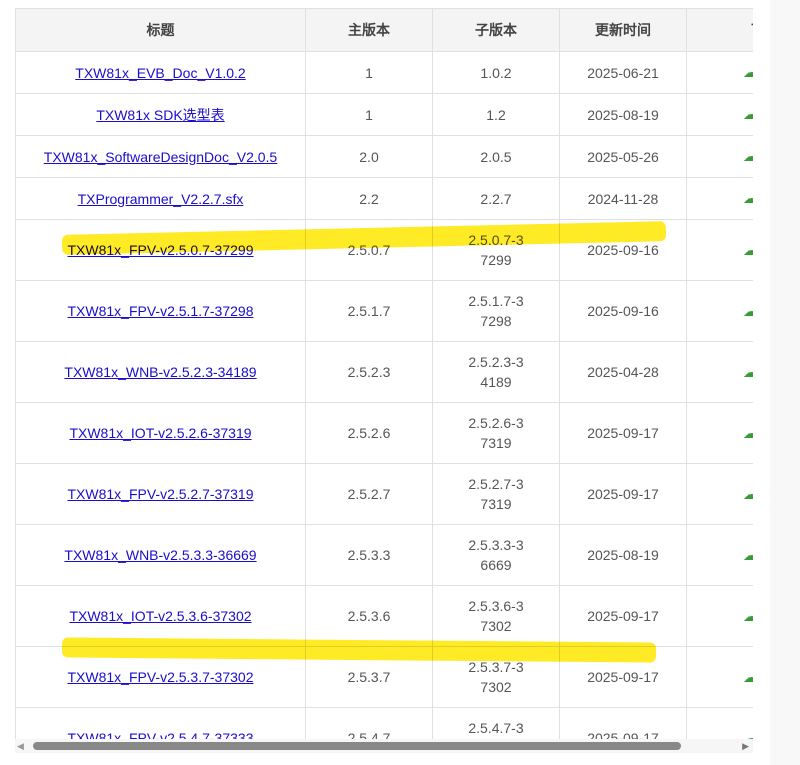  I want to click on file-link: TXW81x_IOT-v2.5.2.6-37319, so click(160, 433).